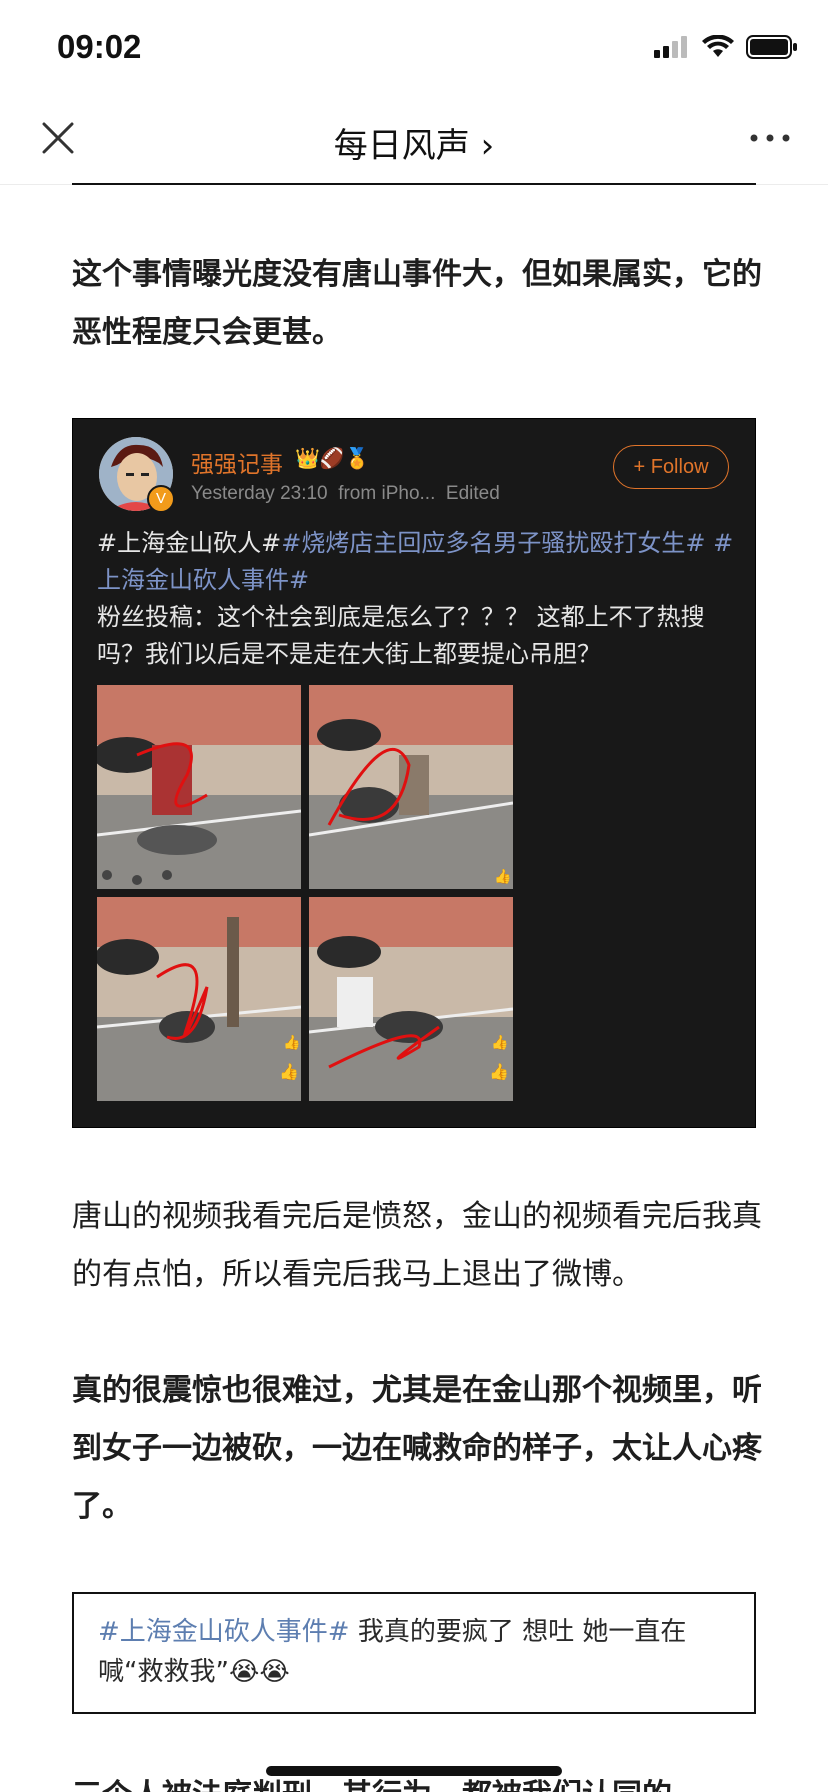  What do you see at coordinates (414, 184) in the screenshot?
I see `divider` at bounding box center [414, 184].